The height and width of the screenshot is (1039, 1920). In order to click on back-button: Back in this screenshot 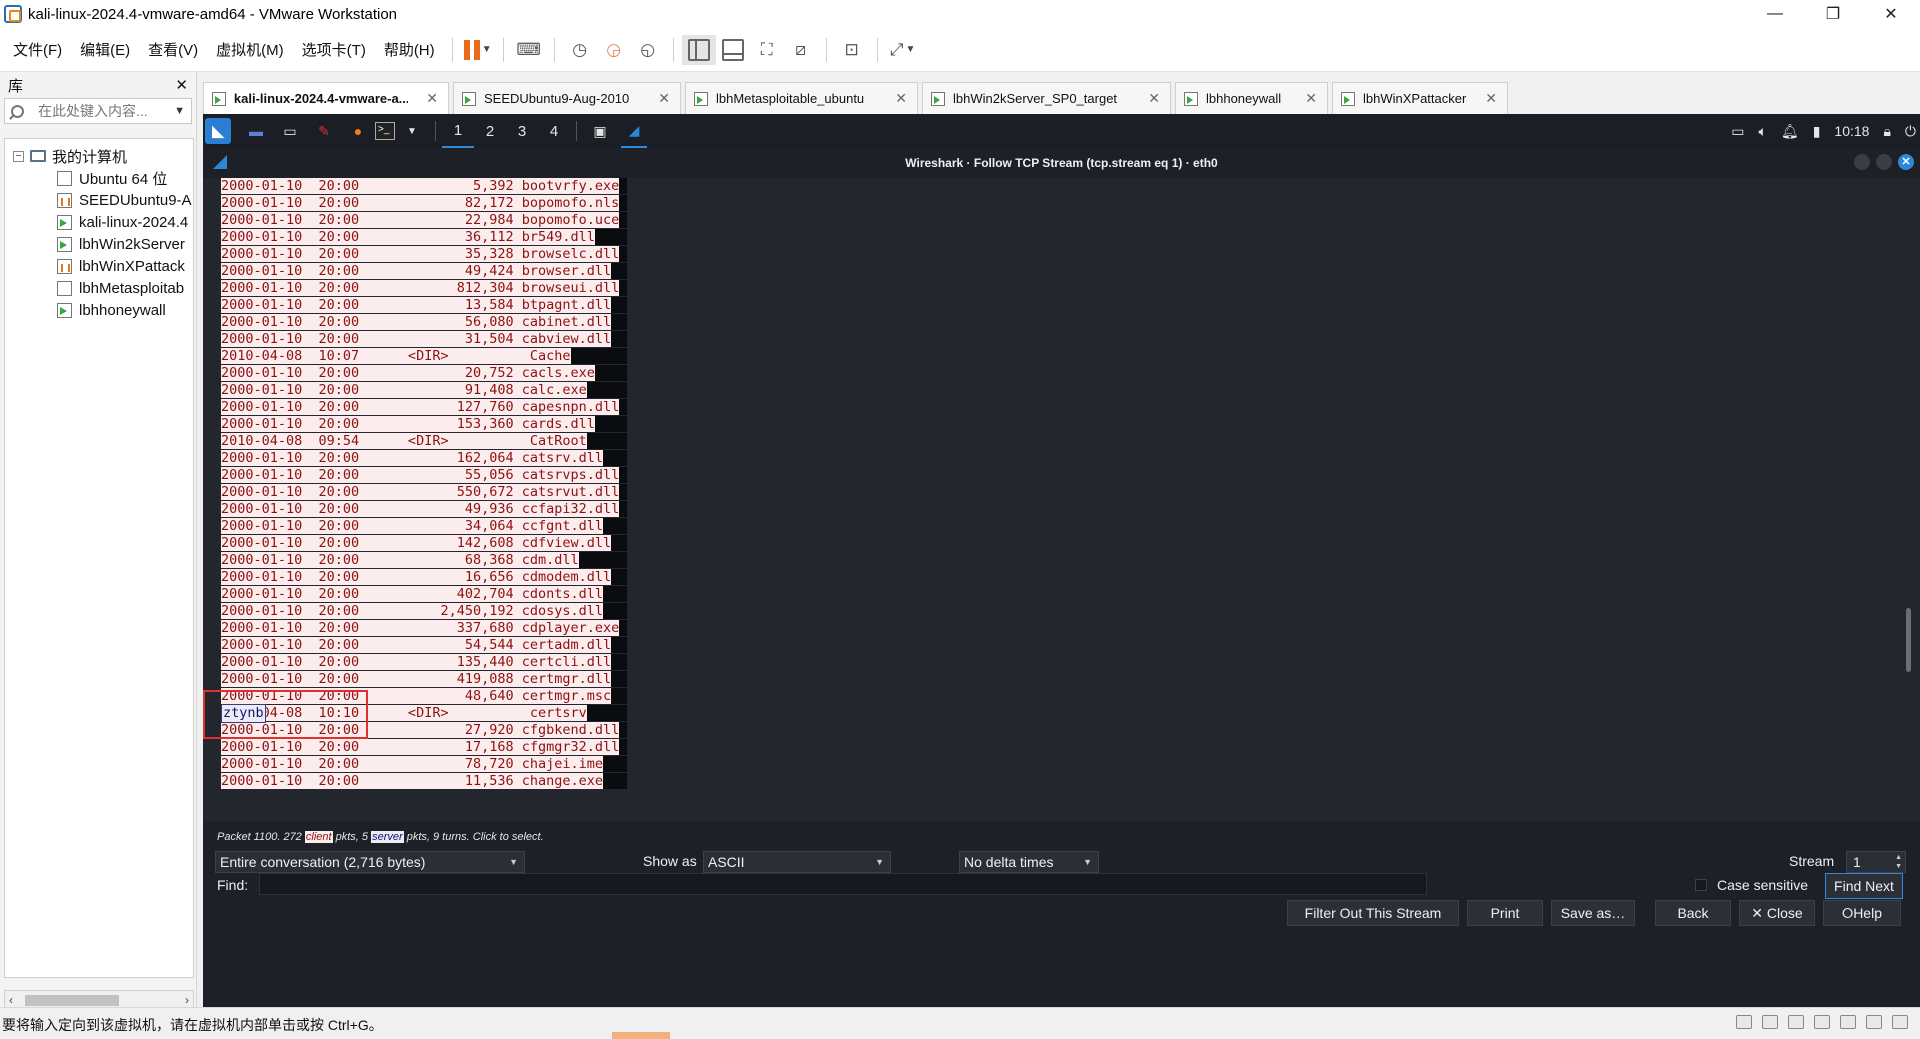, I will do `click(1693, 913)`.